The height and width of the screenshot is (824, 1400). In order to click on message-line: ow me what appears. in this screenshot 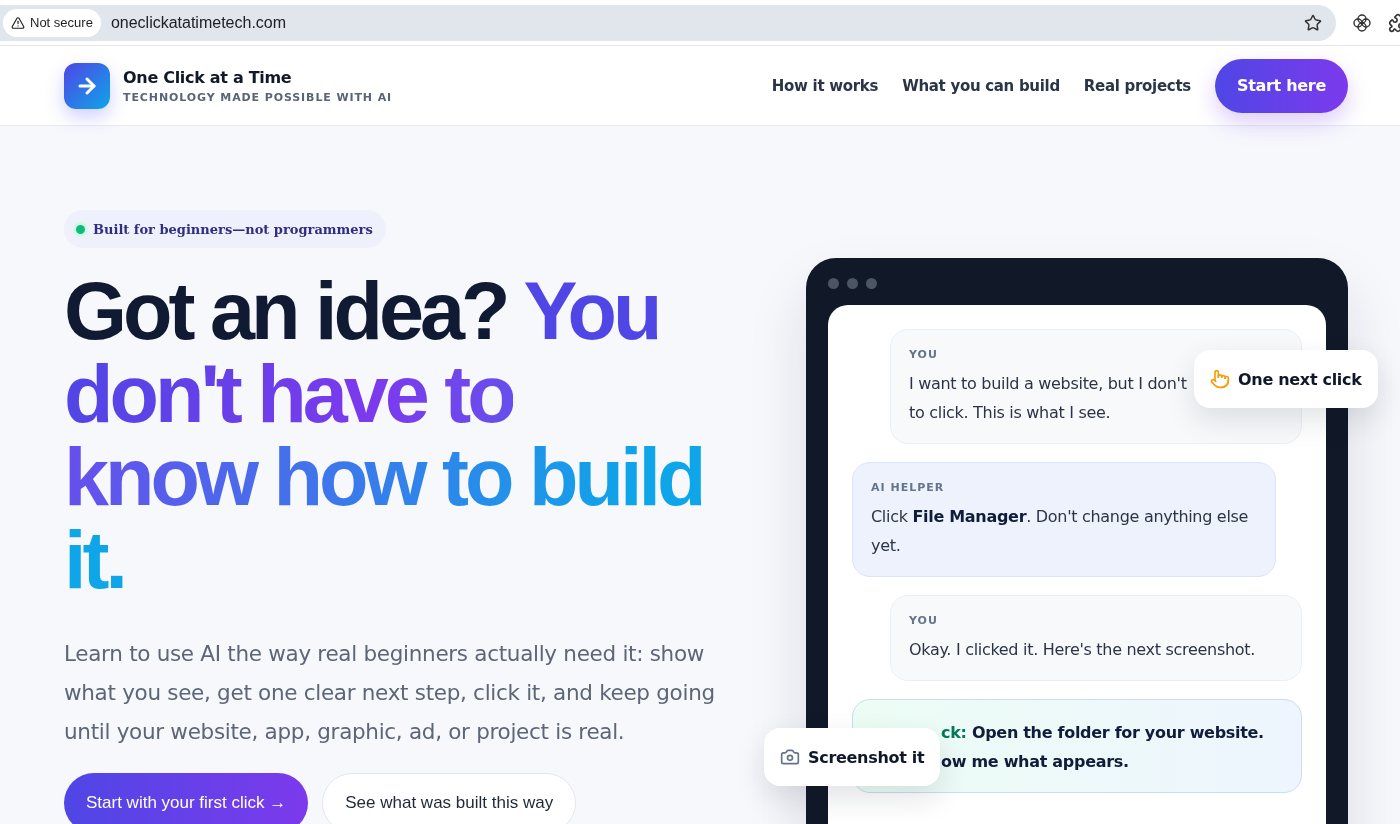, I will do `click(1035, 762)`.